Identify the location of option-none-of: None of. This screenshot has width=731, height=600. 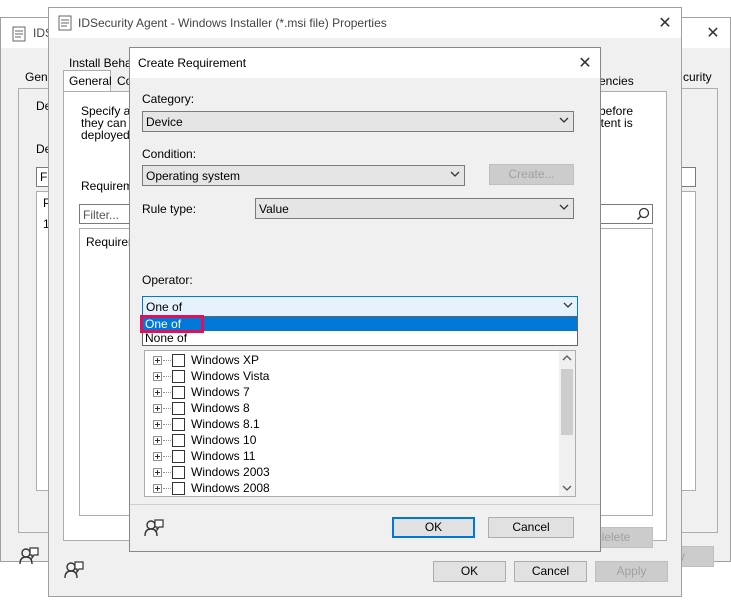
(360, 338).